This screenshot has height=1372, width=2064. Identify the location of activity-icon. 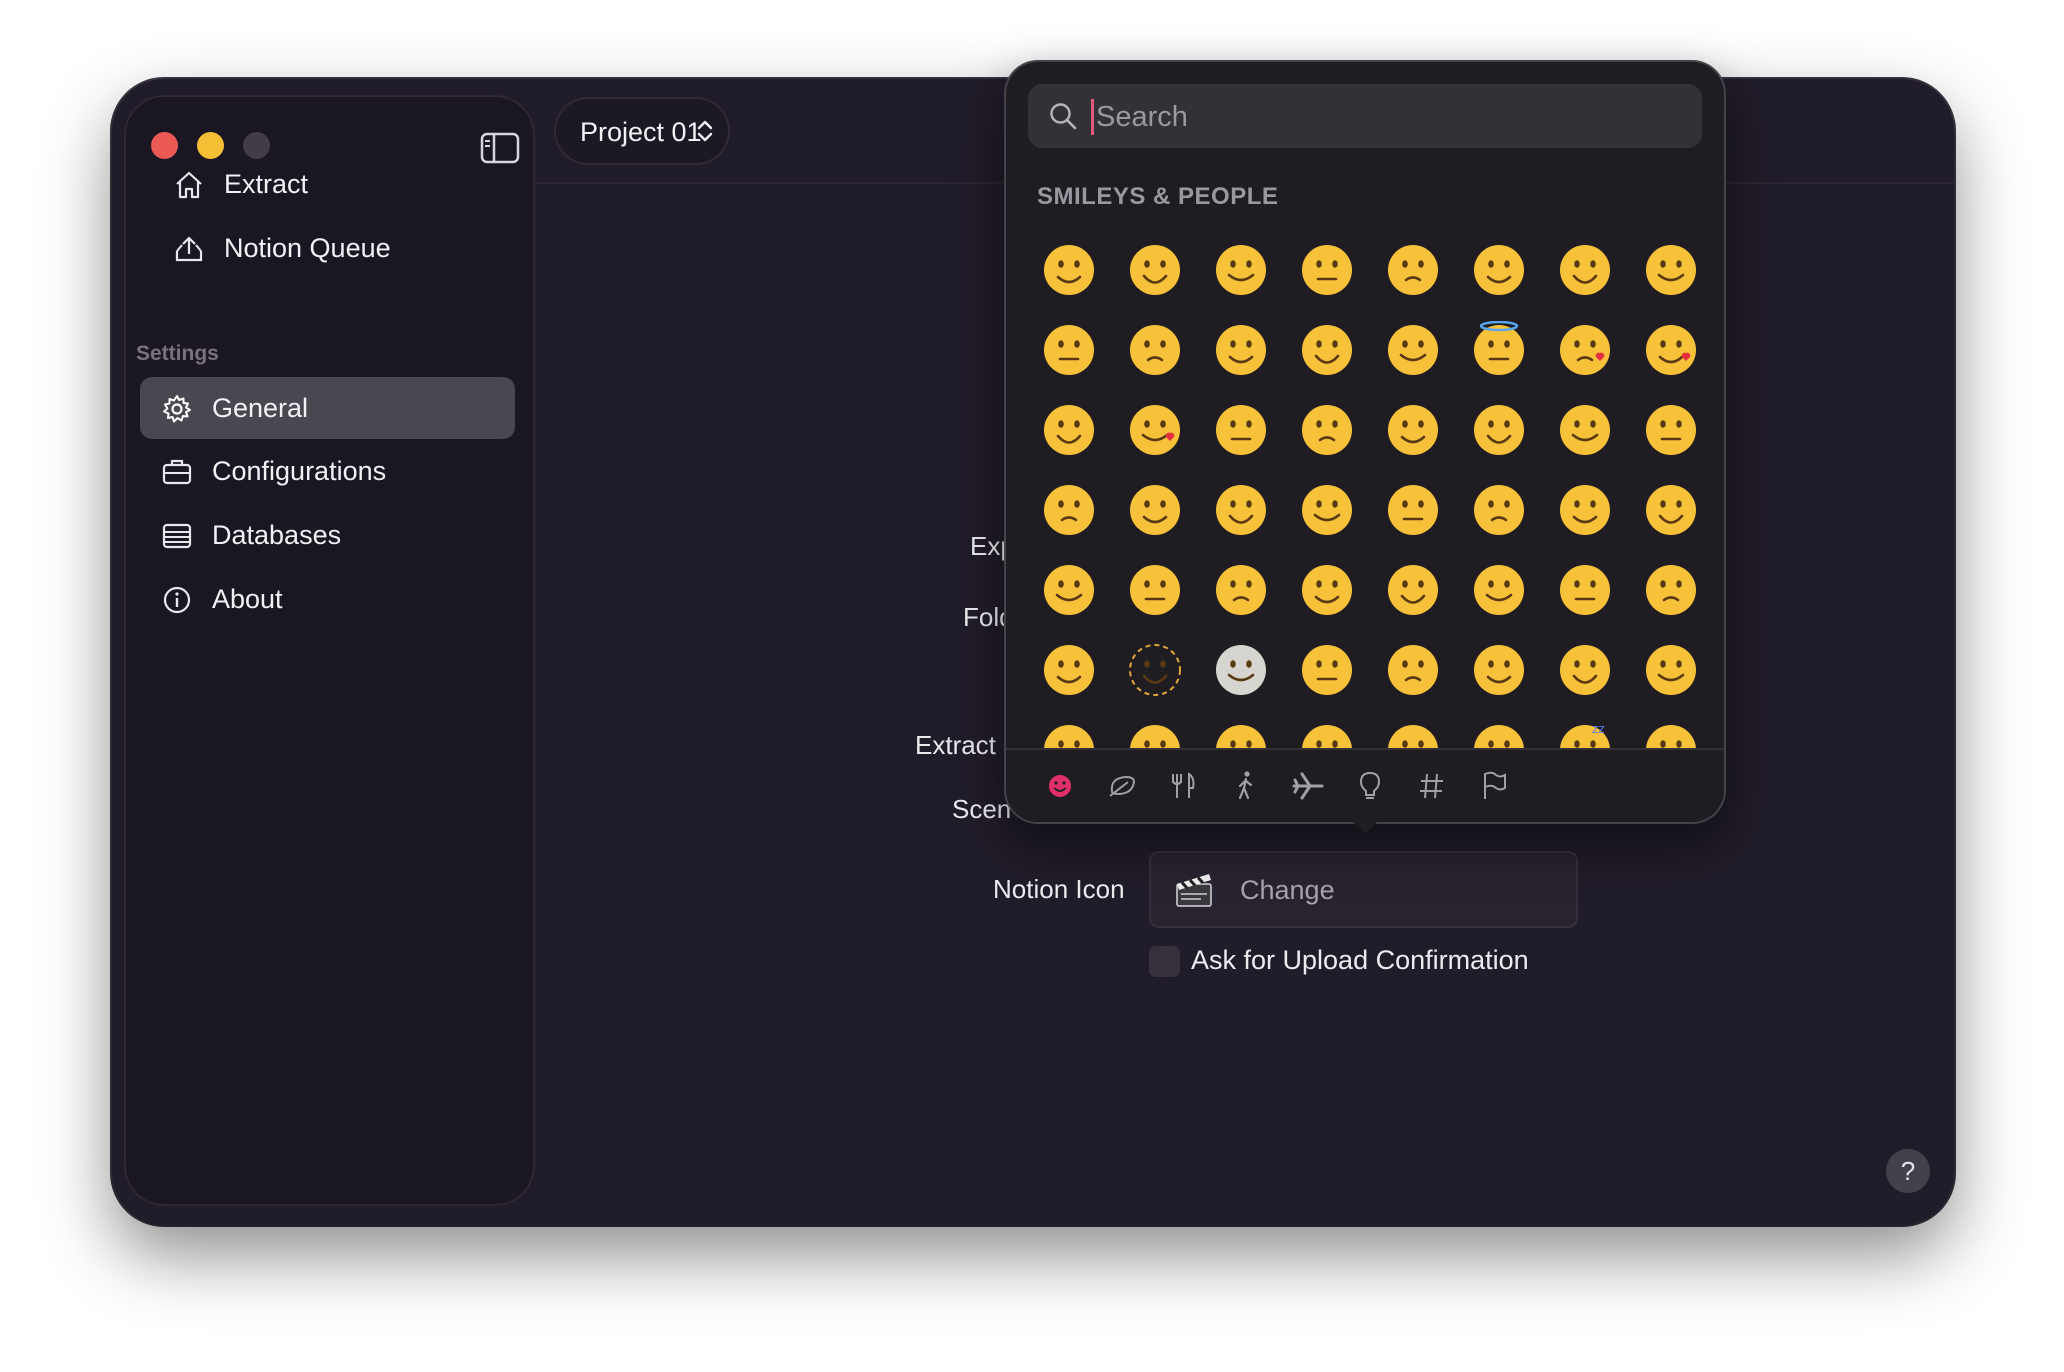
(1245, 785).